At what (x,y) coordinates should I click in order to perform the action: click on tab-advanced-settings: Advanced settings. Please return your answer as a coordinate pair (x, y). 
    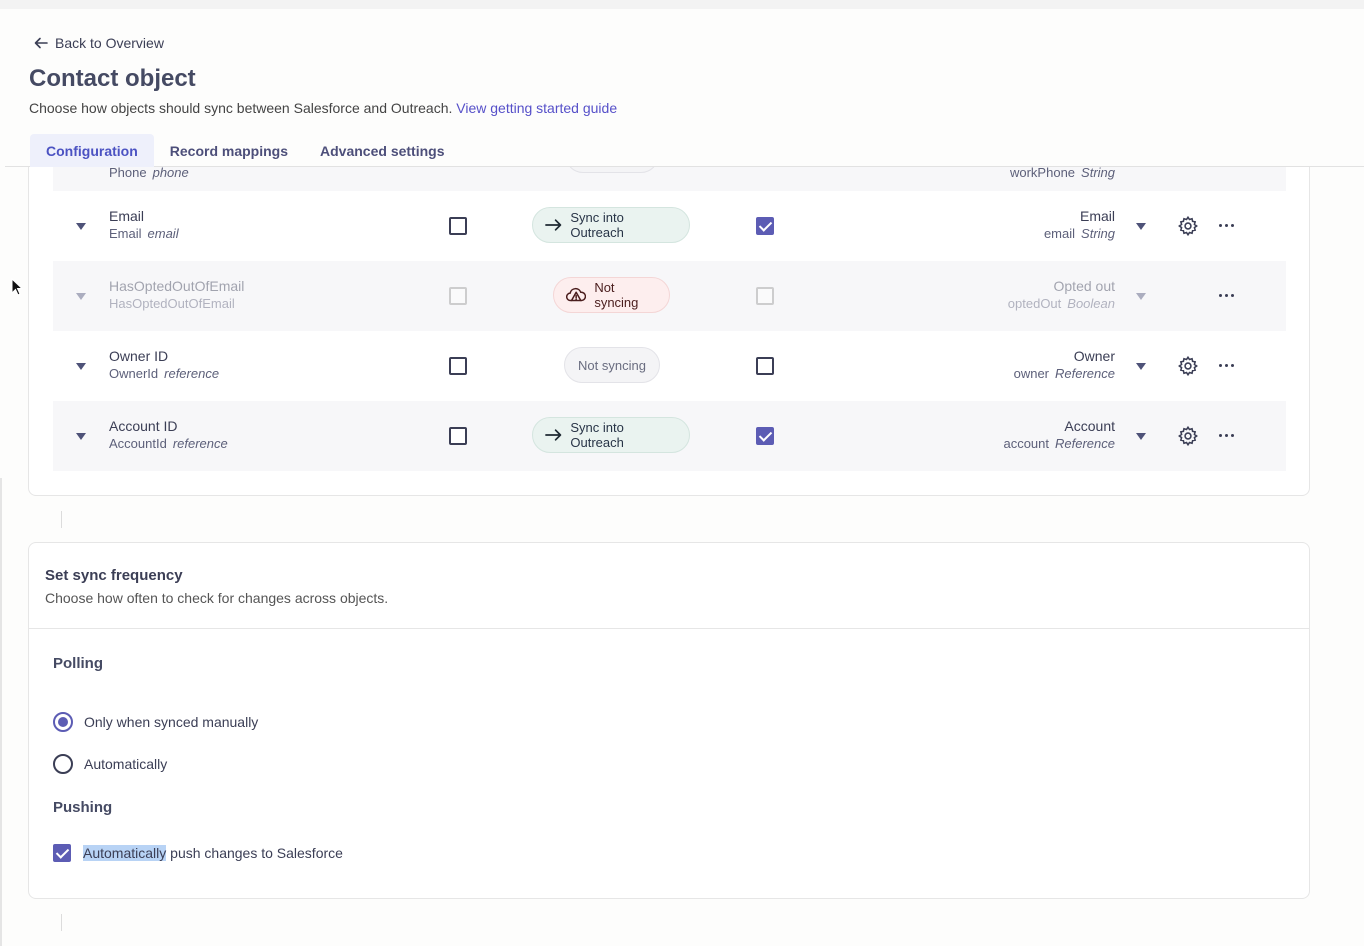
    Looking at the image, I should click on (382, 150).